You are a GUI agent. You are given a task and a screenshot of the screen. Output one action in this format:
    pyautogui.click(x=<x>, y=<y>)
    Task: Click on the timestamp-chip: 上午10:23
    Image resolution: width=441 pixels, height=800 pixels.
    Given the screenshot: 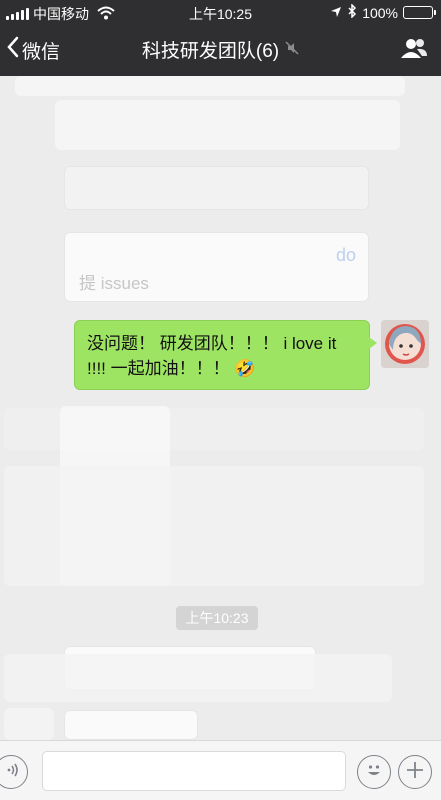 What is the action you would take?
    pyautogui.click(x=217, y=618)
    